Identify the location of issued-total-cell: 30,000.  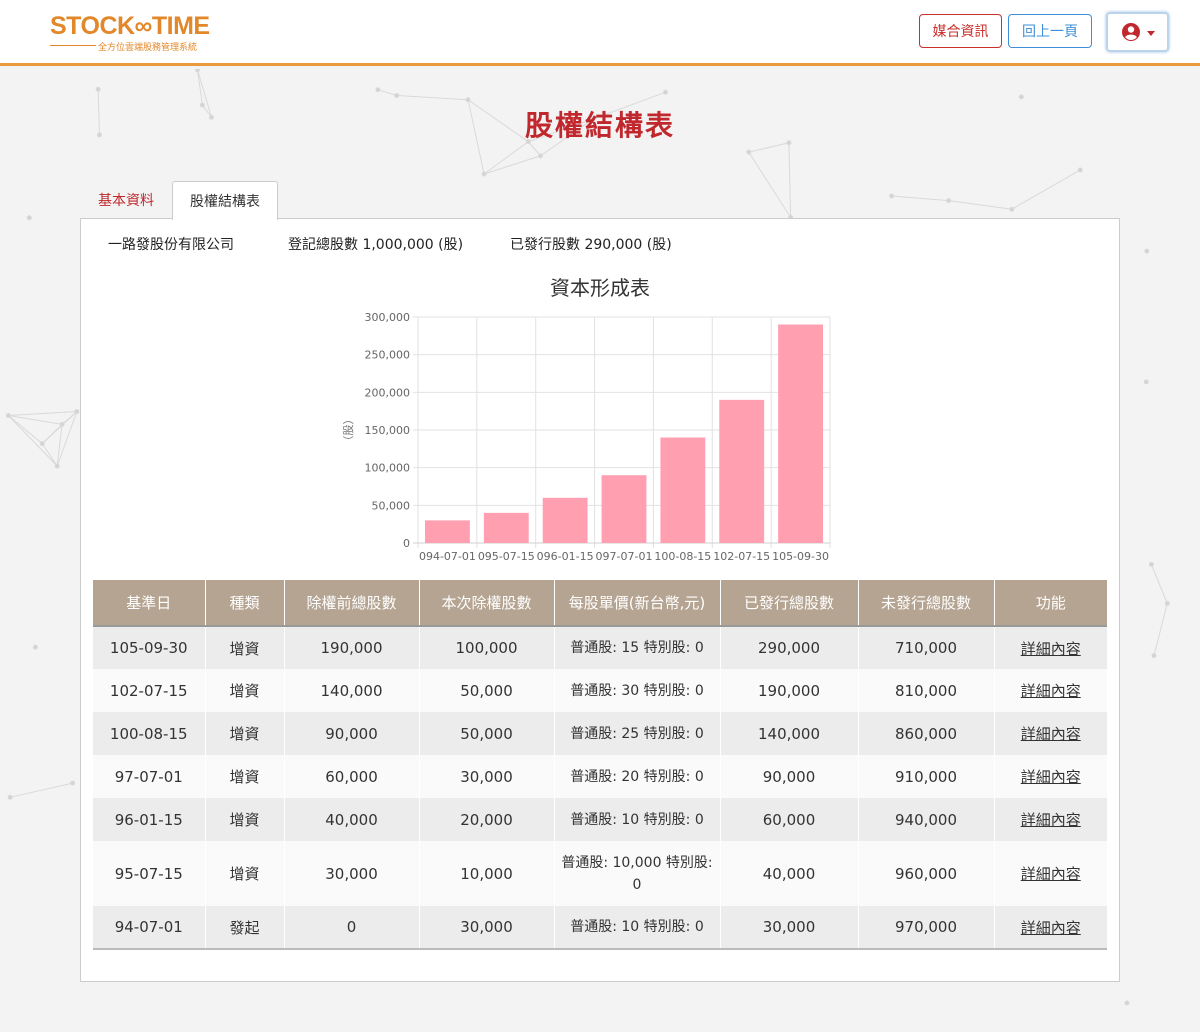
(788, 927).